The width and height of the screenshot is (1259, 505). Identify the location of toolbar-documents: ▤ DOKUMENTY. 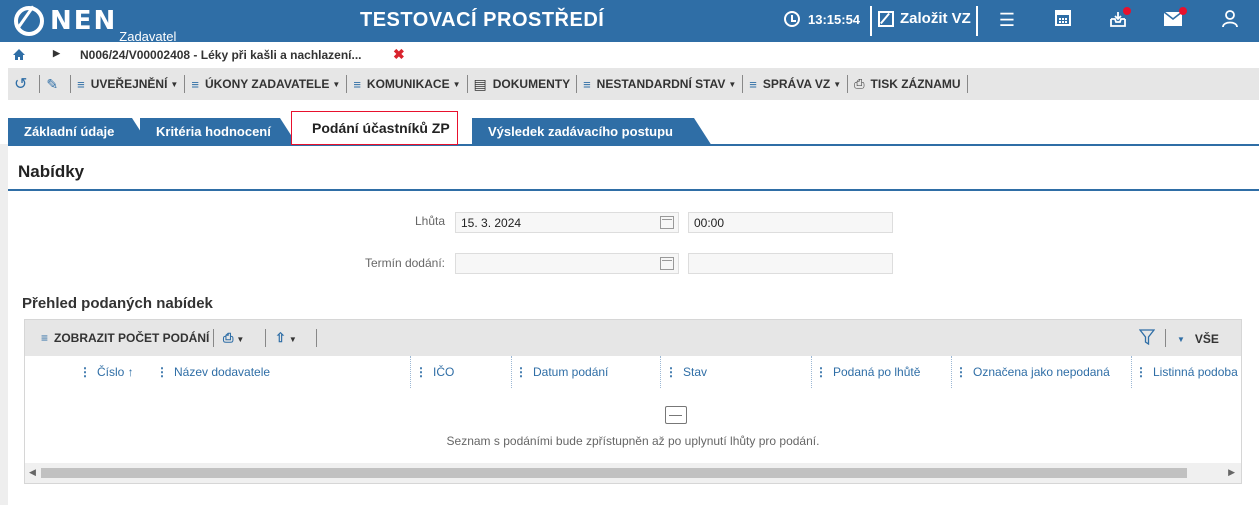
(522, 84).